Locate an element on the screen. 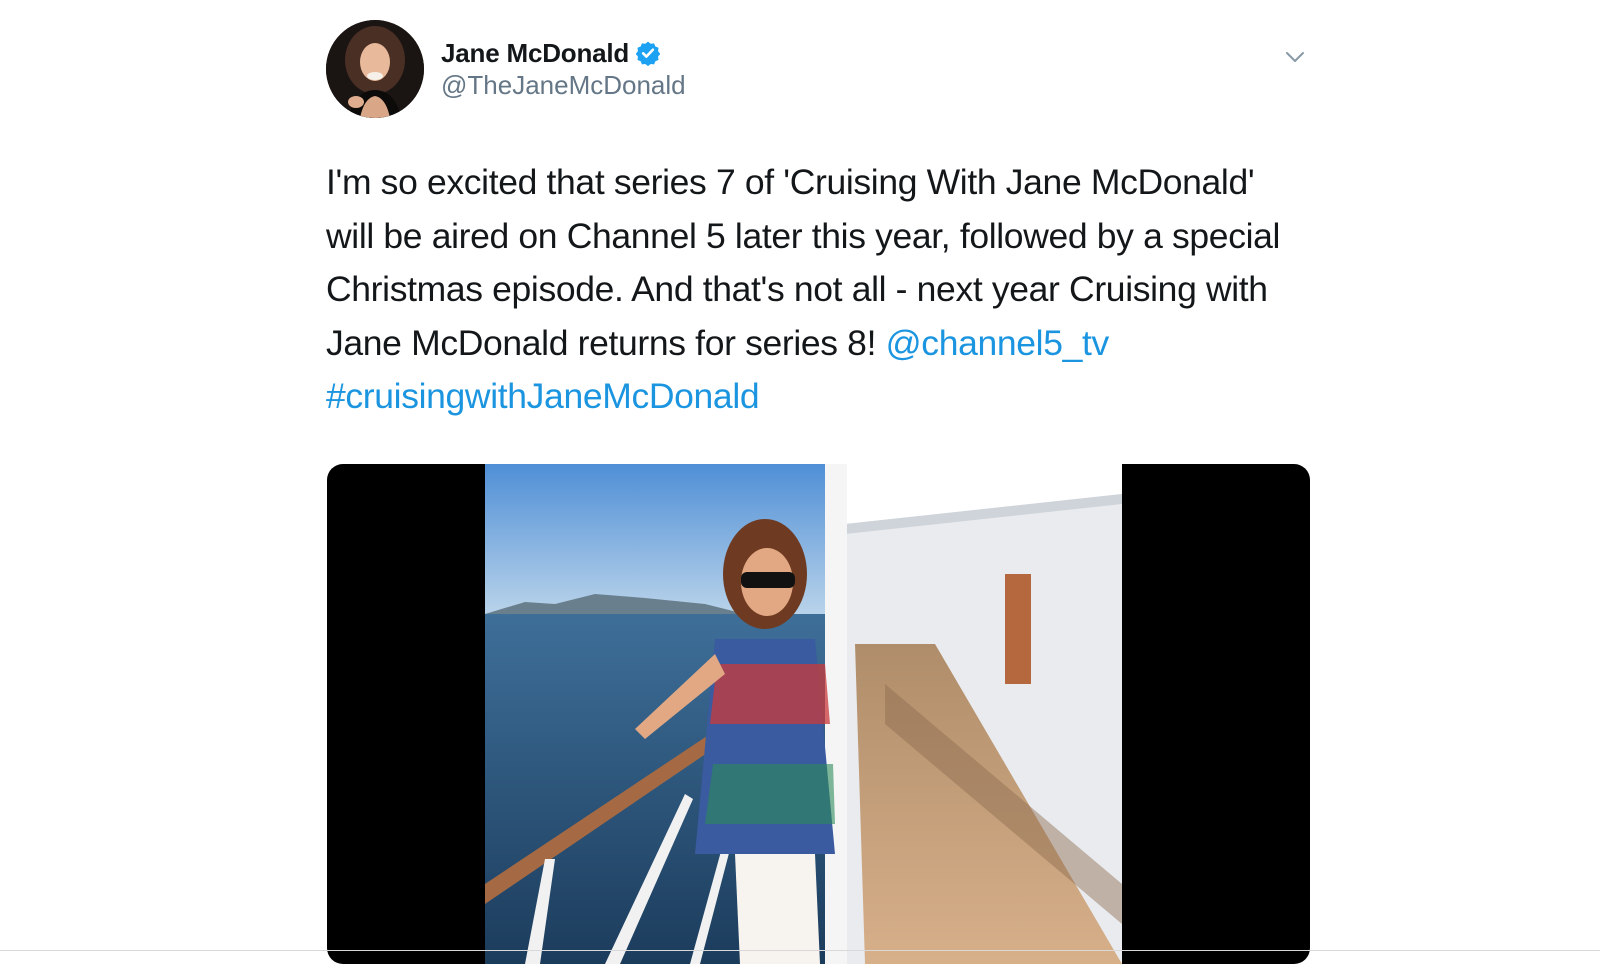 The width and height of the screenshot is (1600, 964). chevron-down-icon is located at coordinates (1295, 57).